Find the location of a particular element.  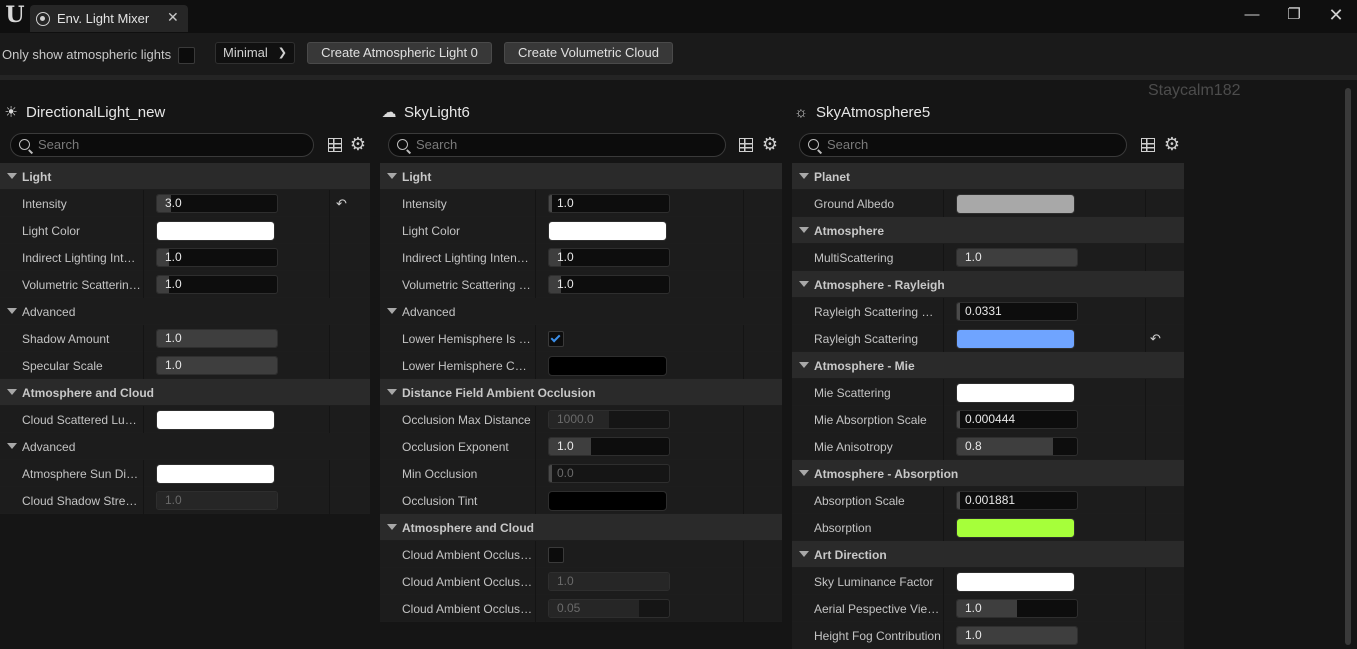

property-row: Occlusion Exponent 1.0 is located at coordinates (581, 446).